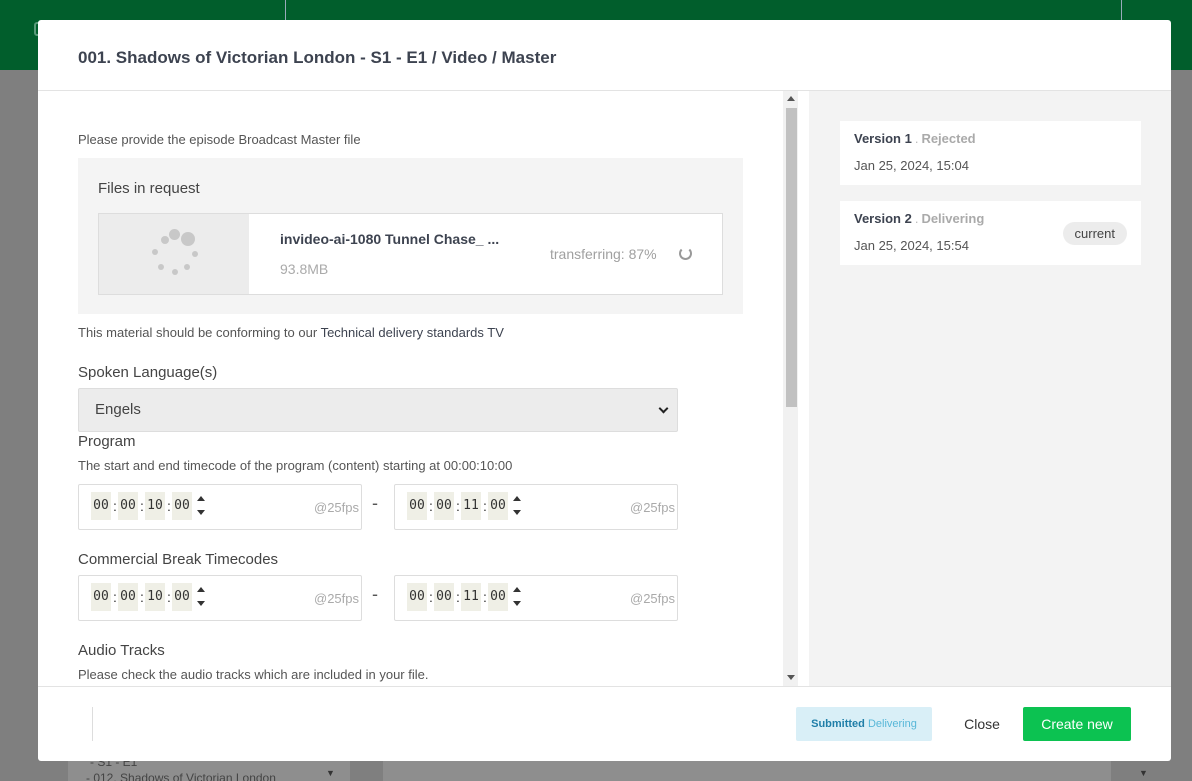 The image size is (1192, 781). What do you see at coordinates (883, 218) in the screenshot?
I see `version-title: Version 2` at bounding box center [883, 218].